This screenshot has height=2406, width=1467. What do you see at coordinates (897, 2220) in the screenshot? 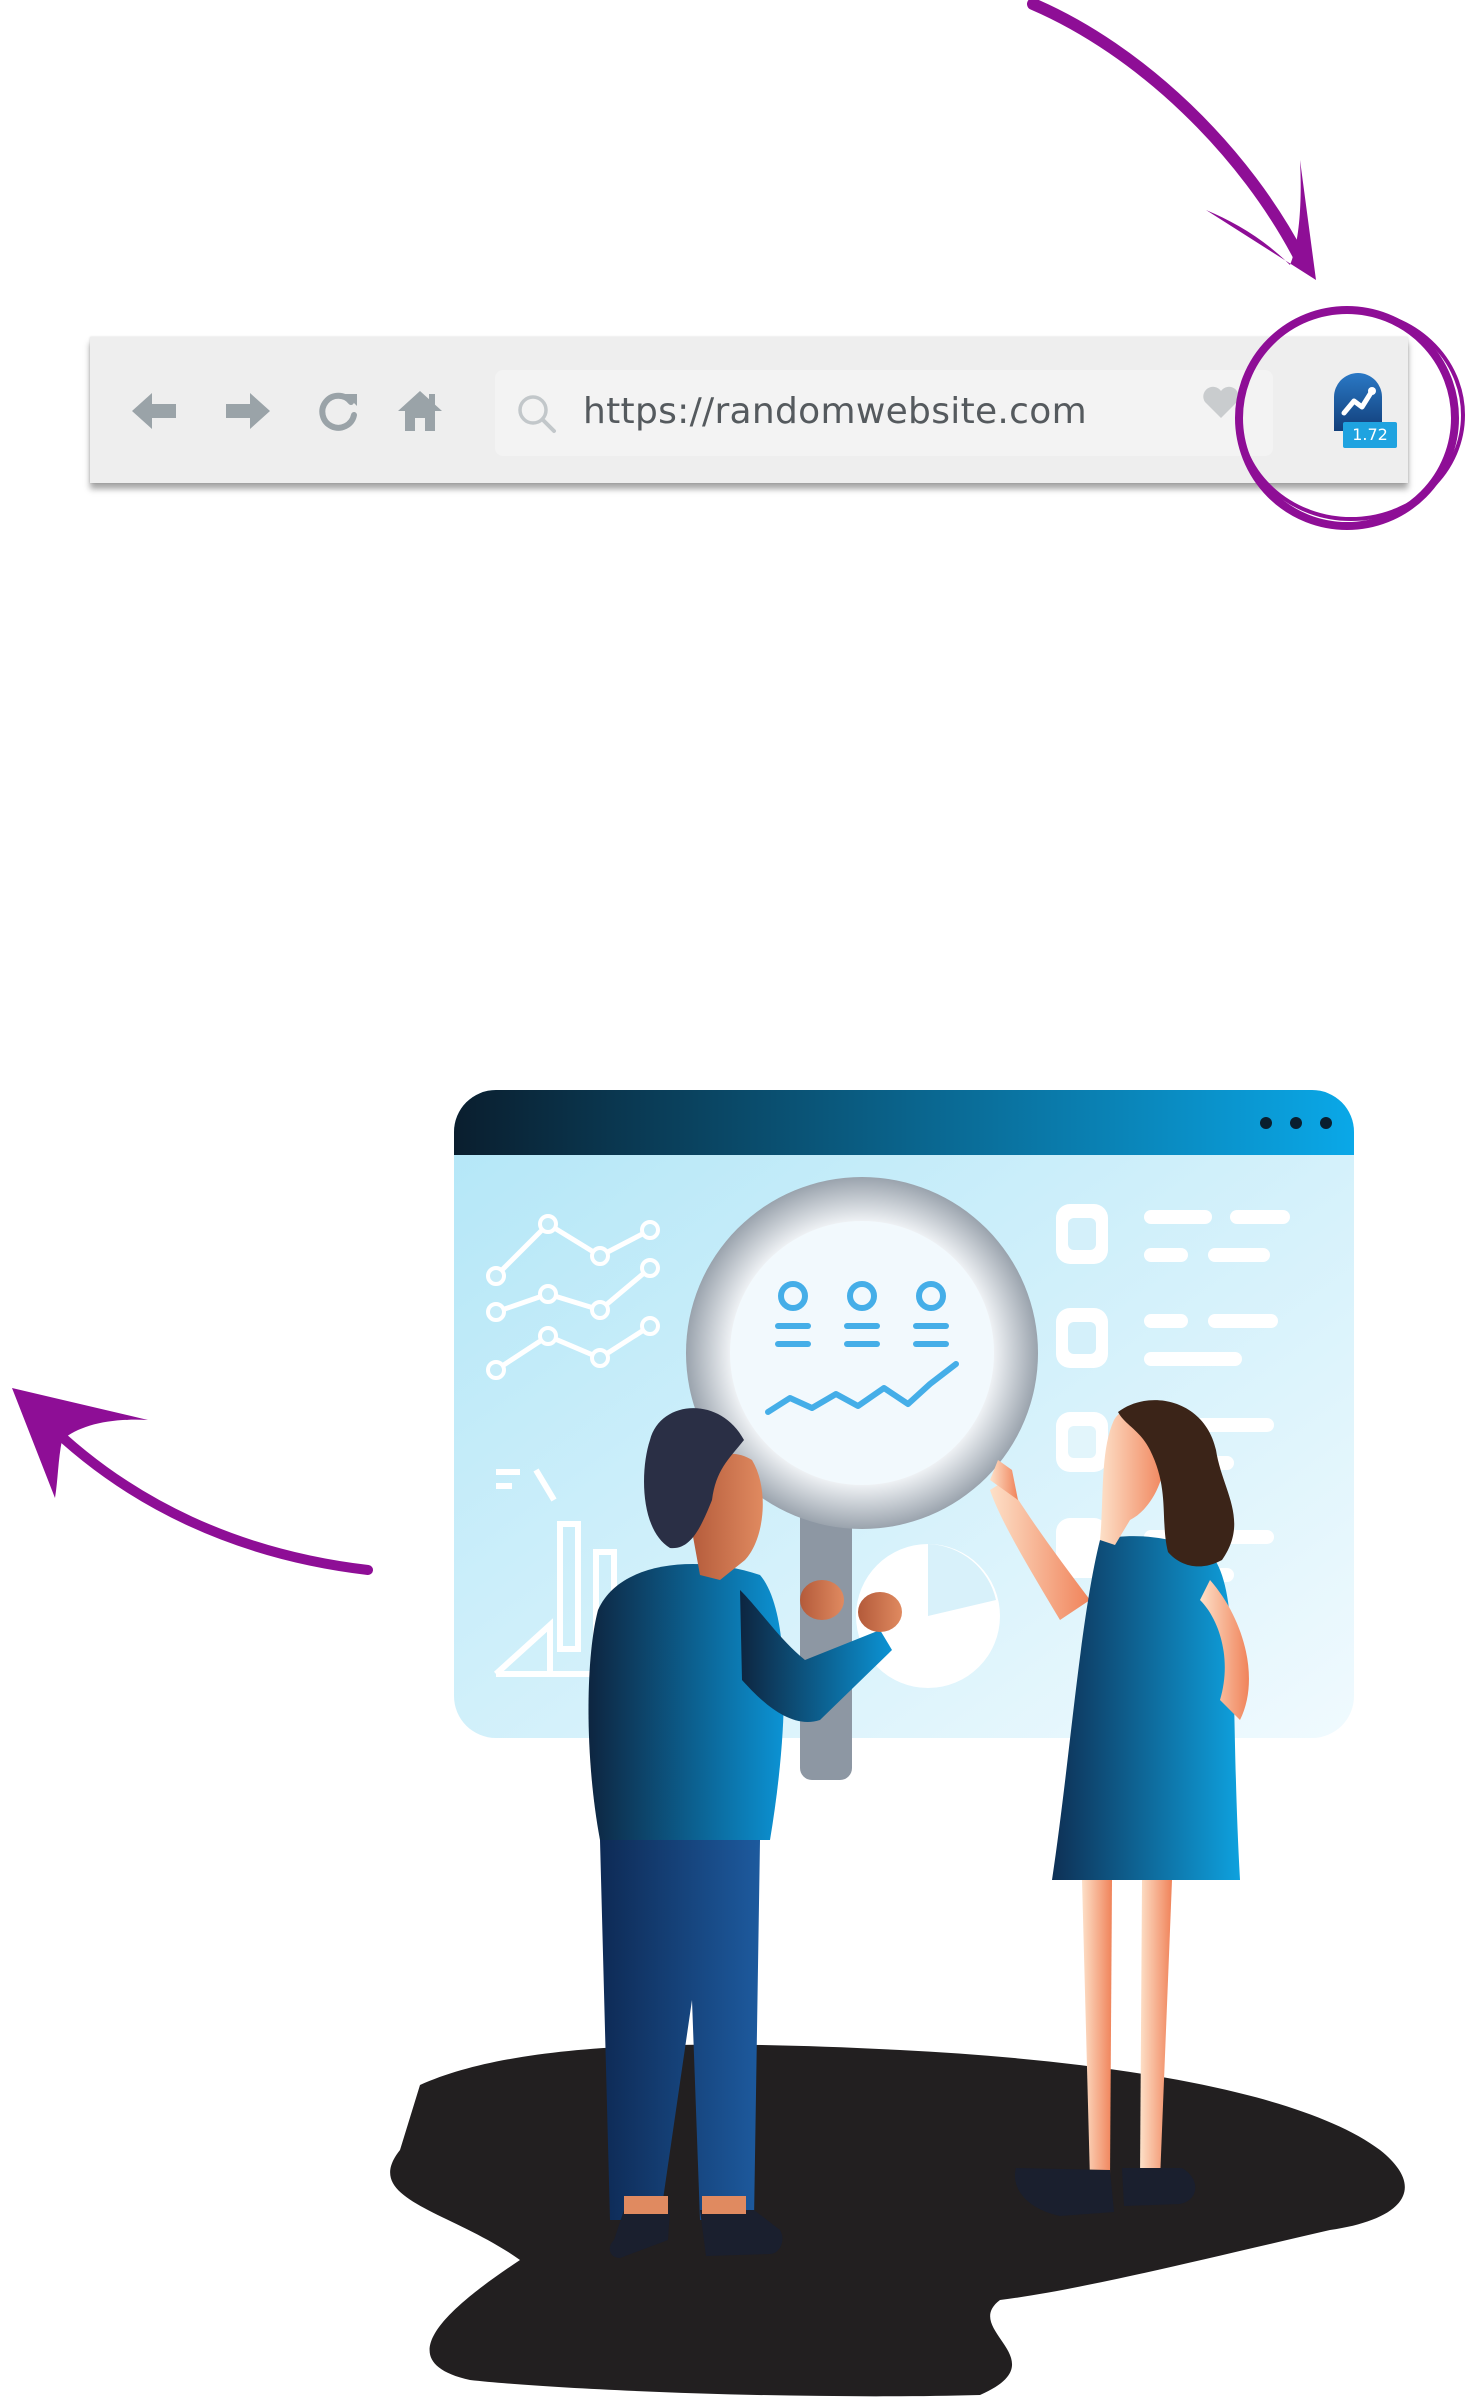
I see `floor-shadow` at bounding box center [897, 2220].